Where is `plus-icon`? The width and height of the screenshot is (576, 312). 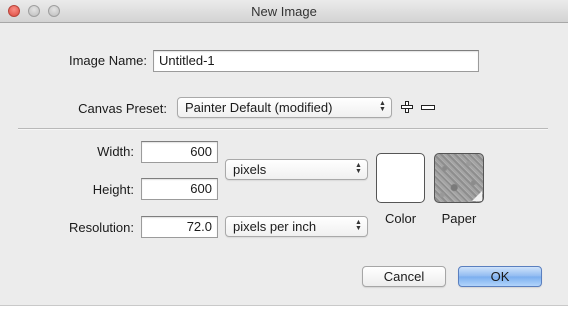 plus-icon is located at coordinates (407, 107).